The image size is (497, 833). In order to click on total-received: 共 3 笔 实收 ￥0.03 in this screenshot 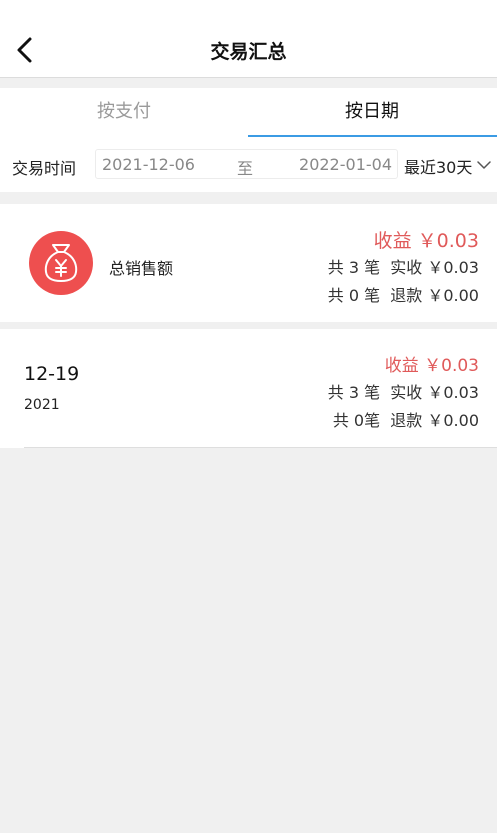, I will do `click(403, 267)`.